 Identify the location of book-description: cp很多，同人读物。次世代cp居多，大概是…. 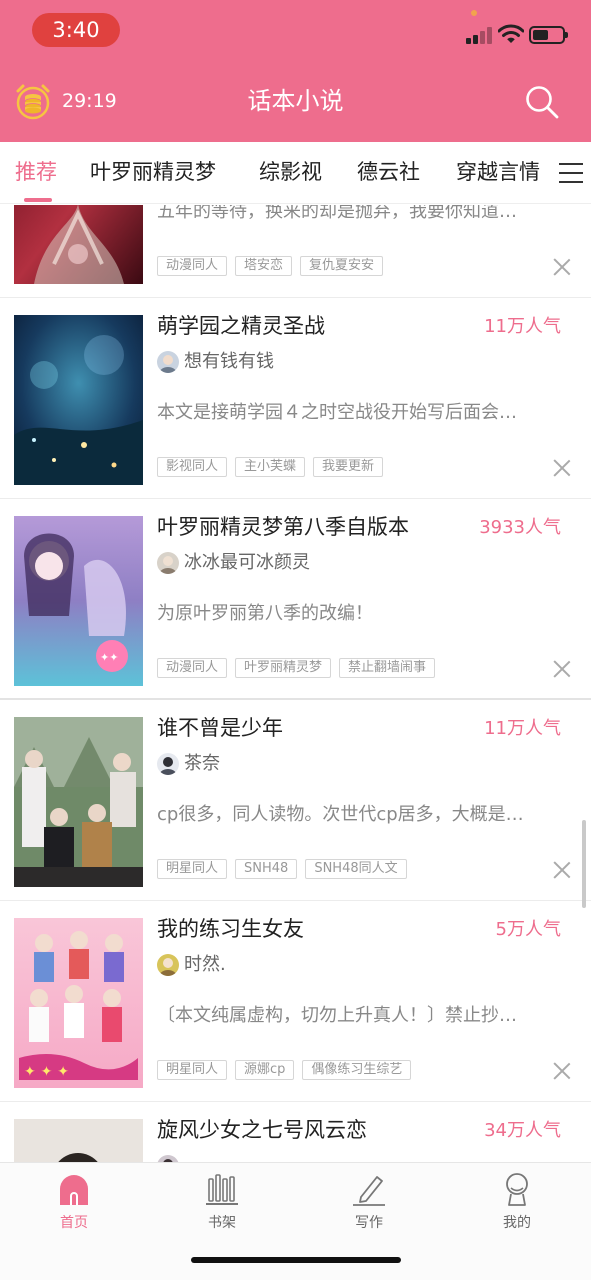
(340, 814).